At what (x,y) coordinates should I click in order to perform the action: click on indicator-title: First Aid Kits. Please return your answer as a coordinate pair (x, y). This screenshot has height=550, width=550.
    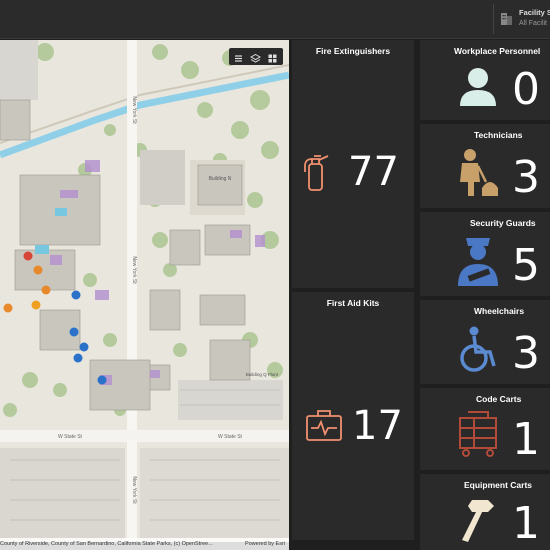
    Looking at the image, I should click on (353, 303).